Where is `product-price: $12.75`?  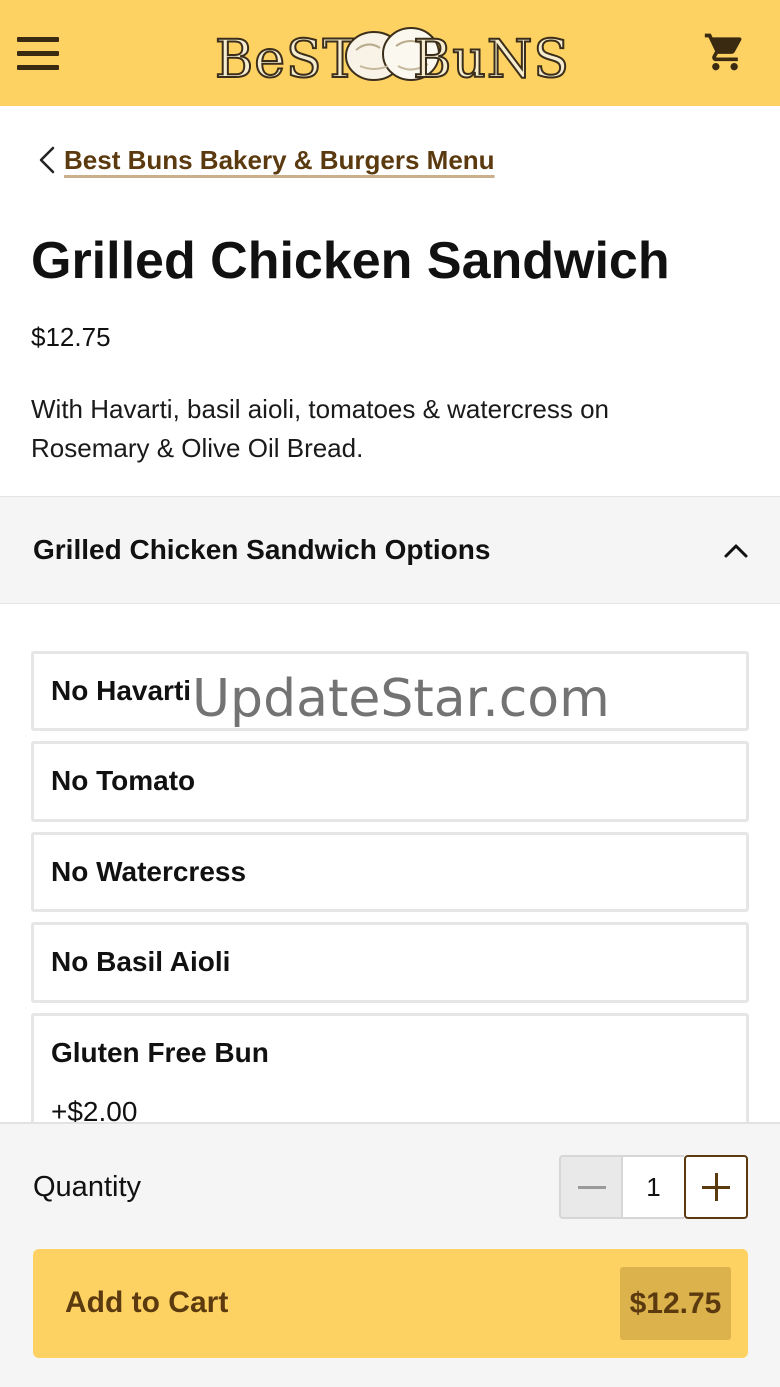
product-price: $12.75 is located at coordinates (71, 337).